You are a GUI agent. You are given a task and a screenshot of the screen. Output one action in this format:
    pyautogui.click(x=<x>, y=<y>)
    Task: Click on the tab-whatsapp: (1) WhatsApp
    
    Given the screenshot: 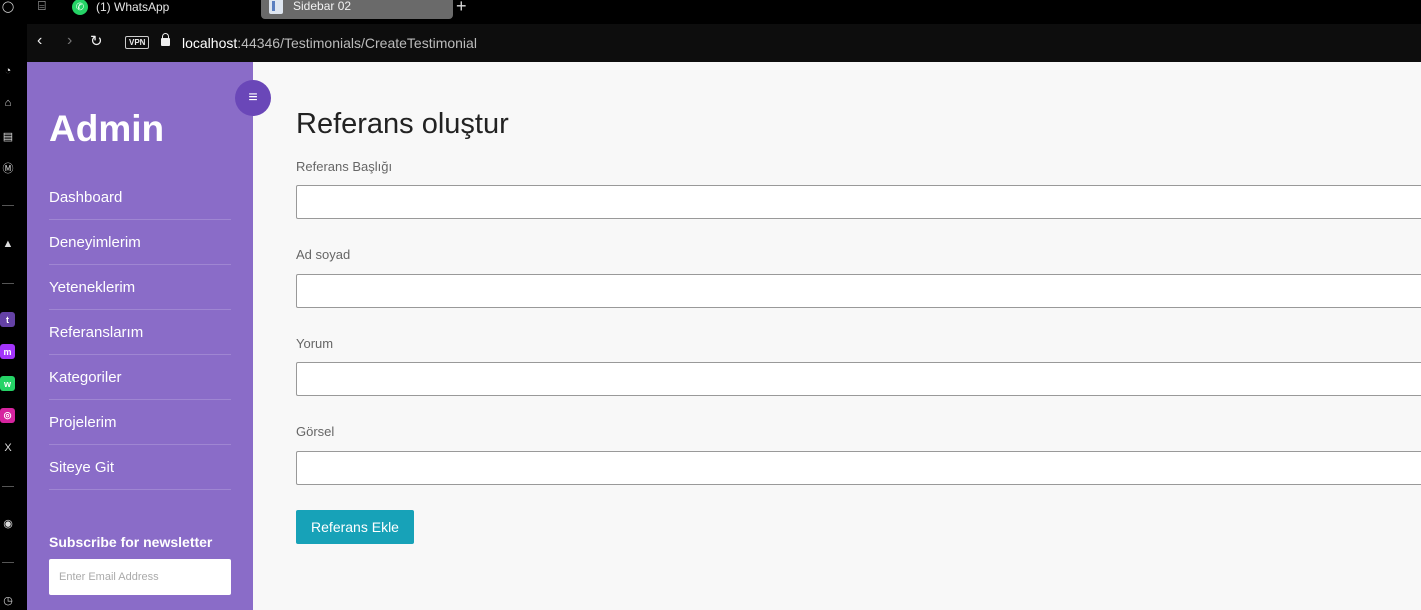 What is the action you would take?
    pyautogui.click(x=132, y=7)
    